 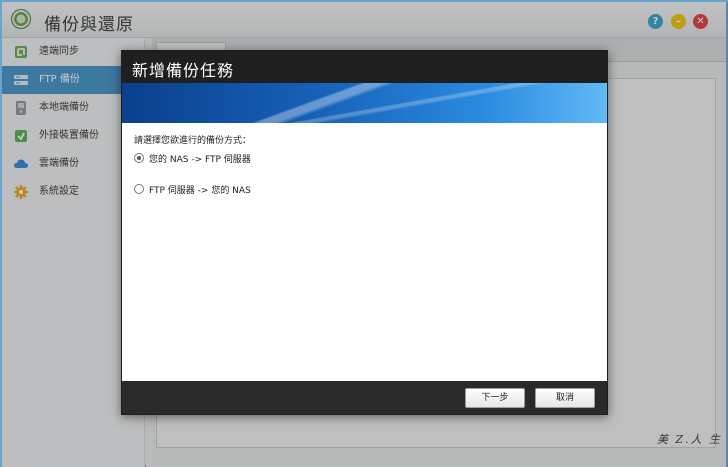 What do you see at coordinates (139, 189) in the screenshot?
I see `radio-button` at bounding box center [139, 189].